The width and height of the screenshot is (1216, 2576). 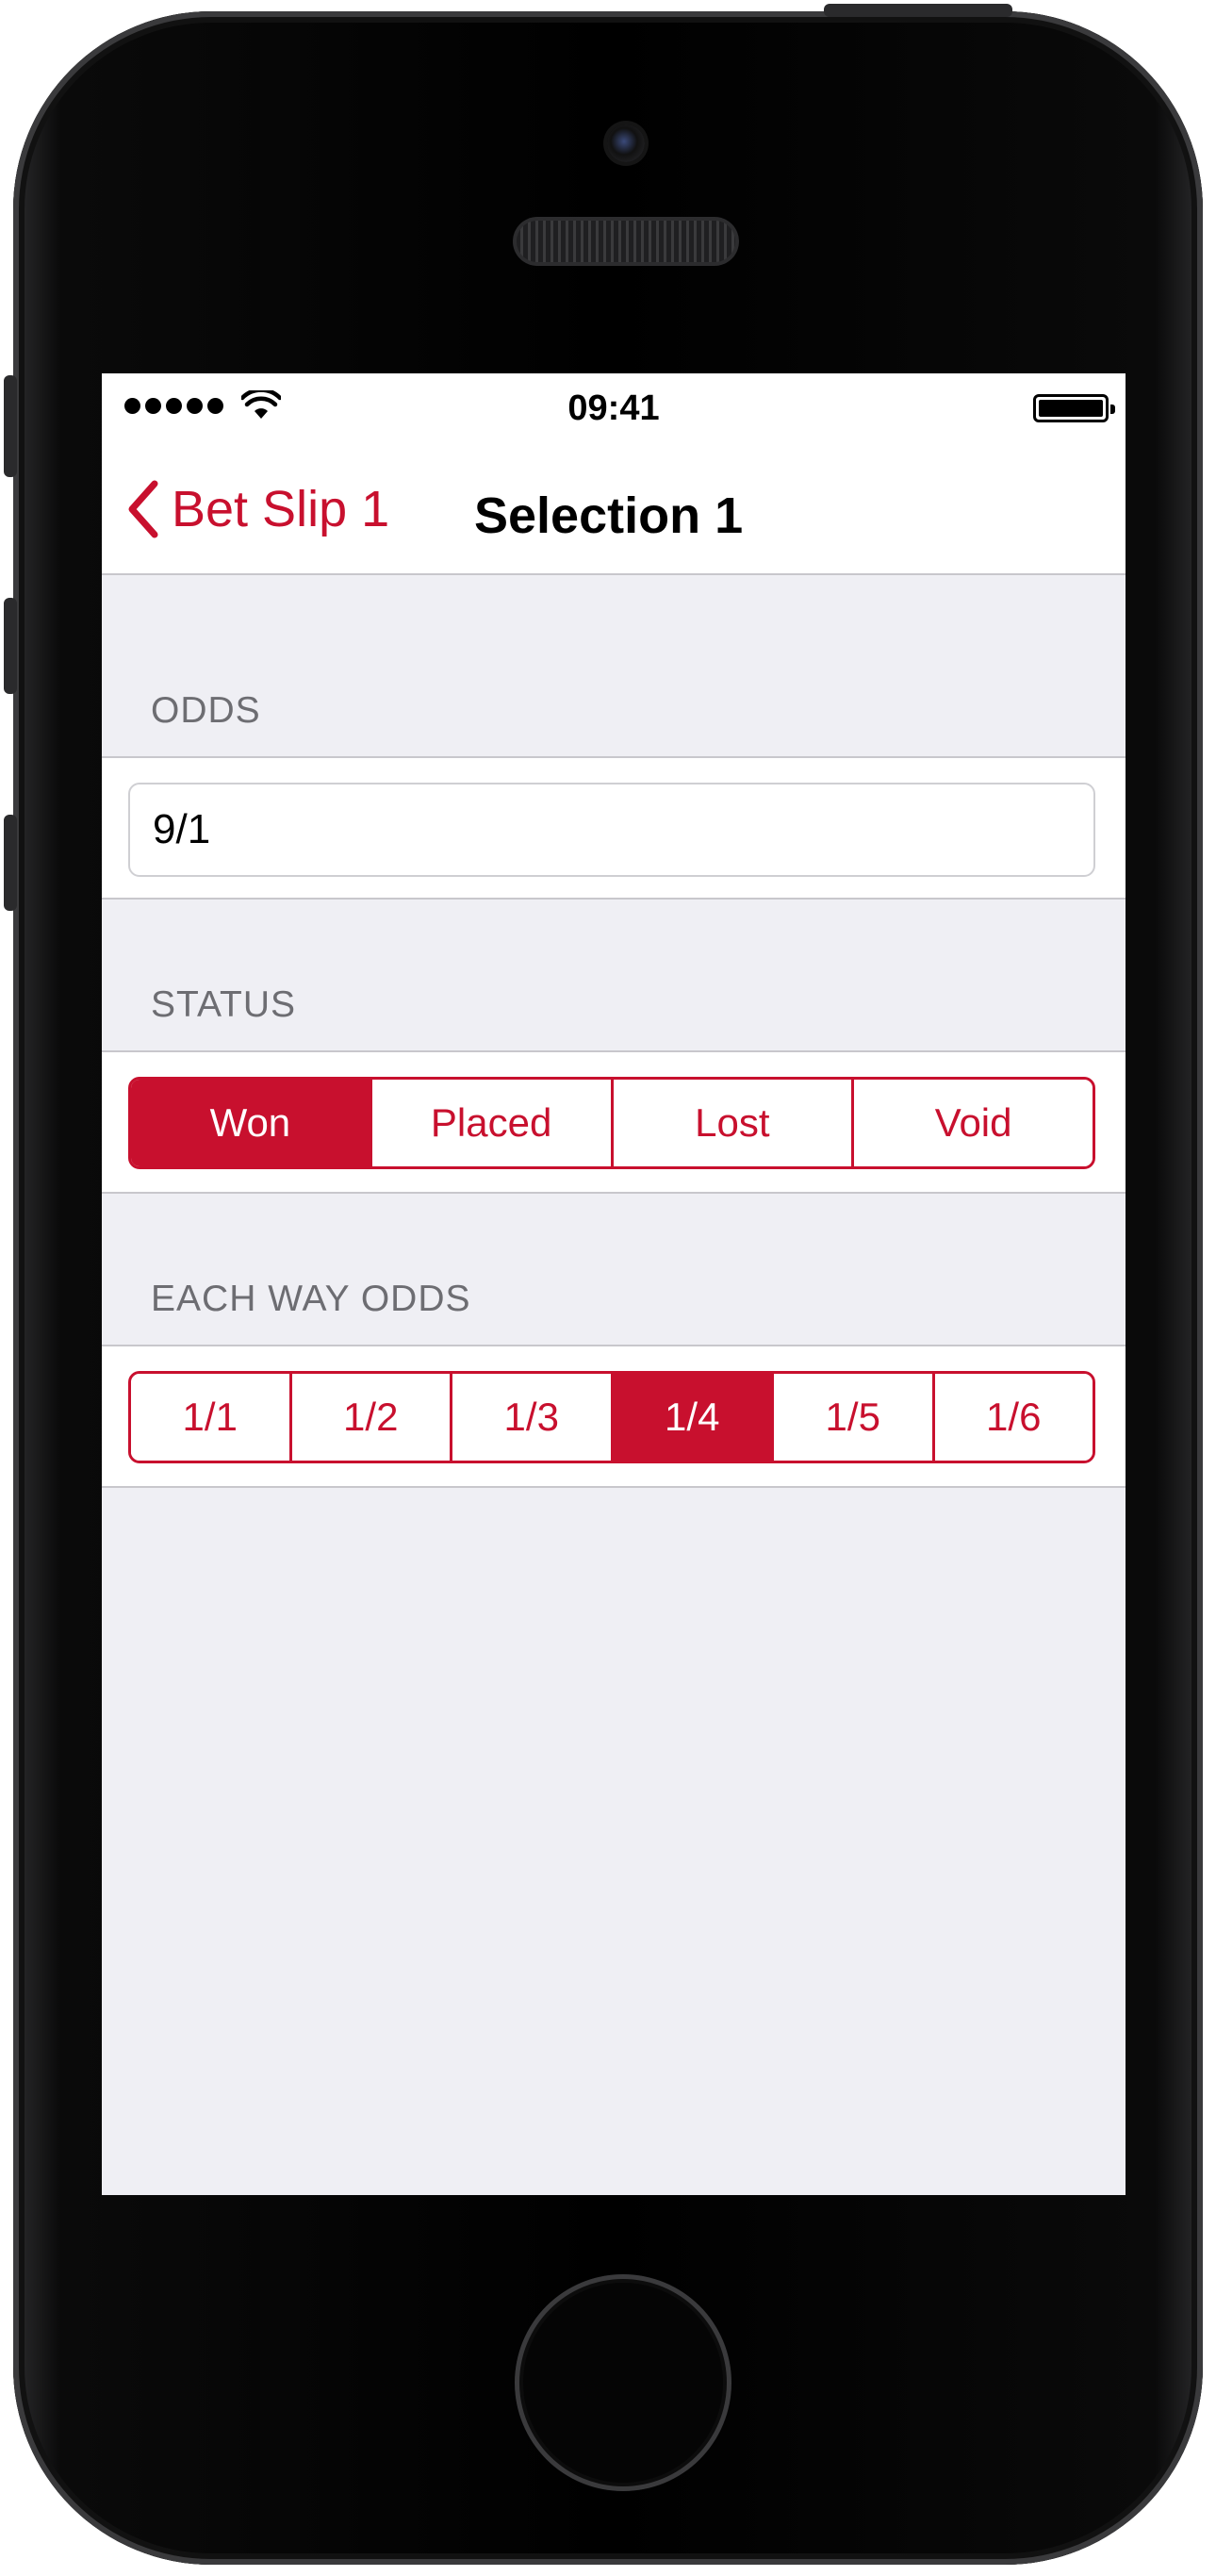 What do you see at coordinates (371, 1417) in the screenshot?
I see `each-way-segment-1-2: 1/2` at bounding box center [371, 1417].